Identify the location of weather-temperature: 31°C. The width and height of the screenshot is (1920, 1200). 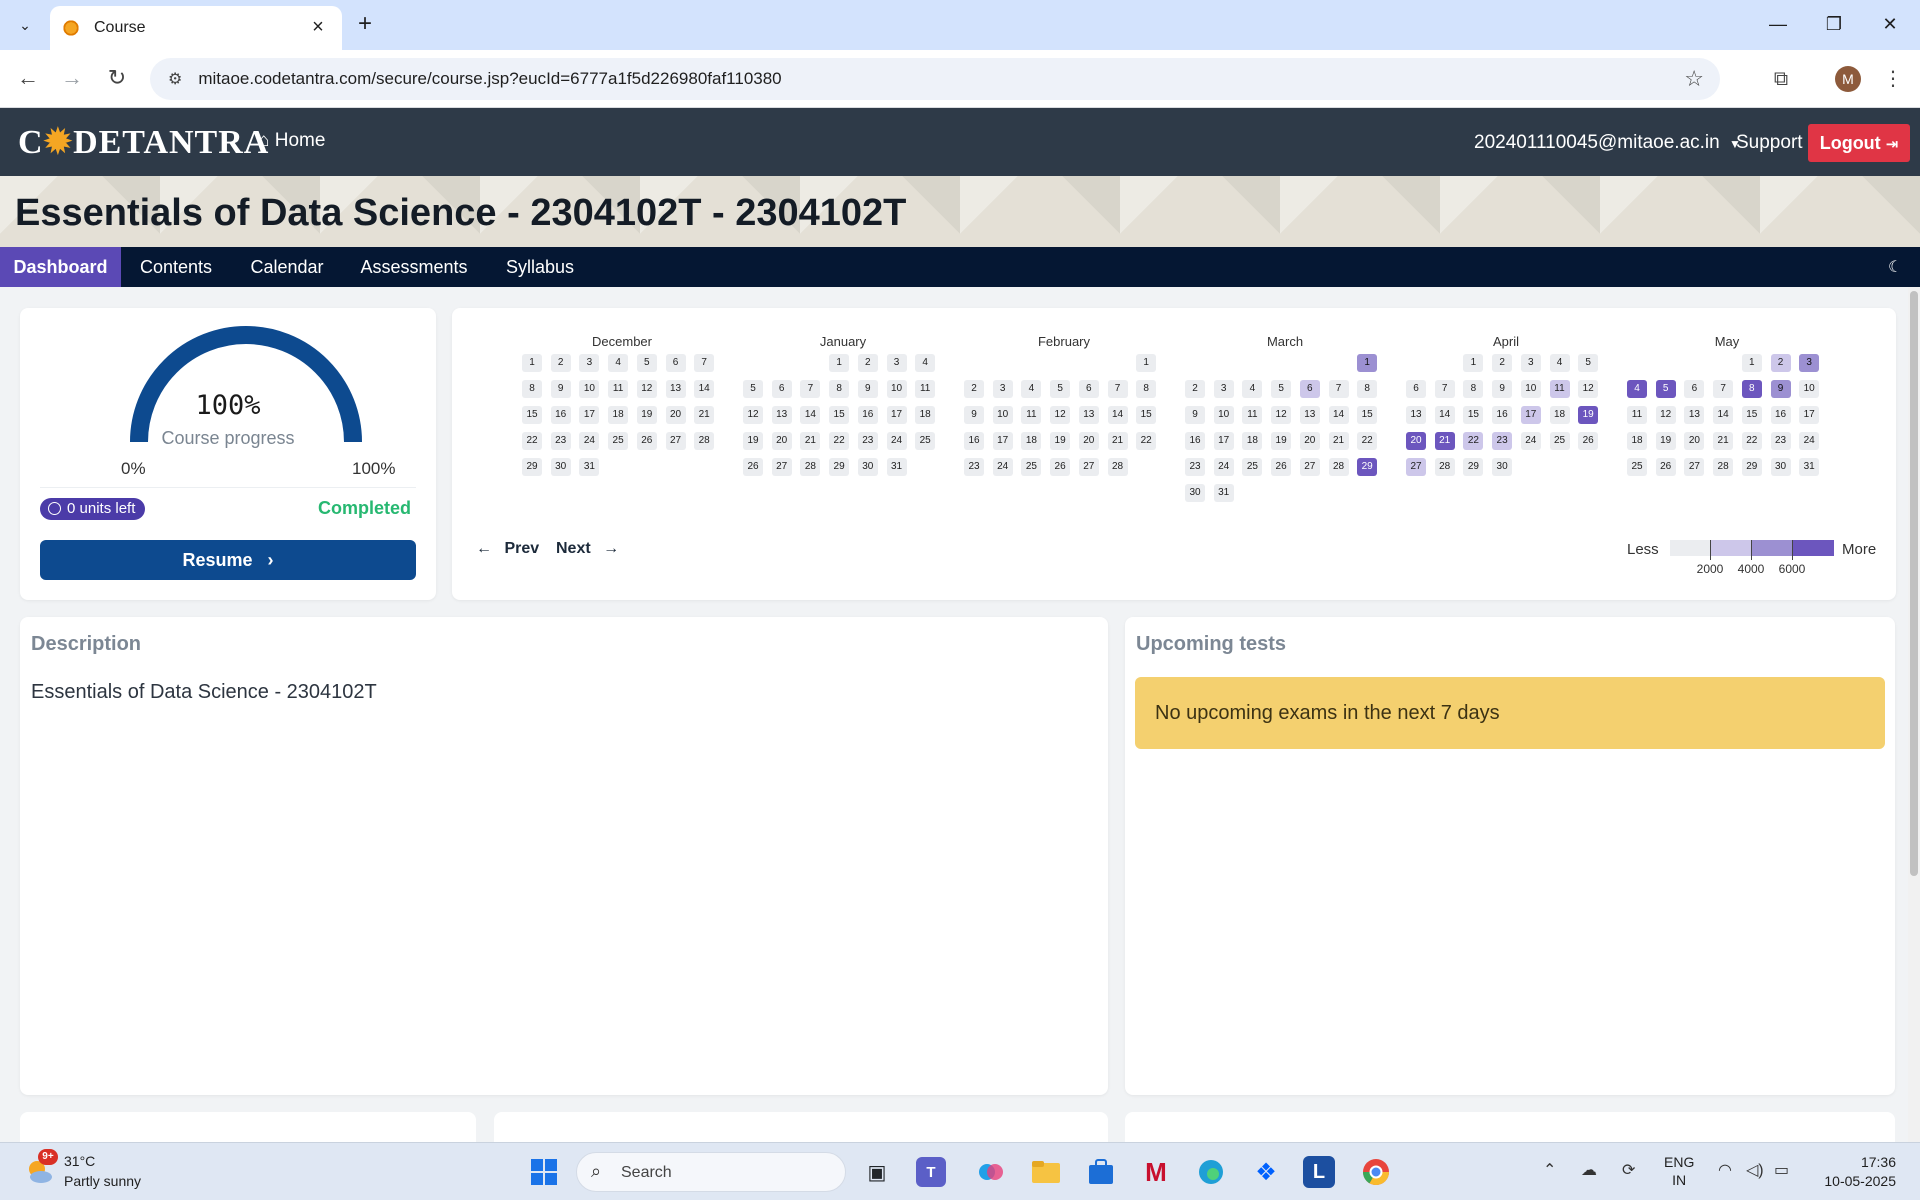
(79, 1161).